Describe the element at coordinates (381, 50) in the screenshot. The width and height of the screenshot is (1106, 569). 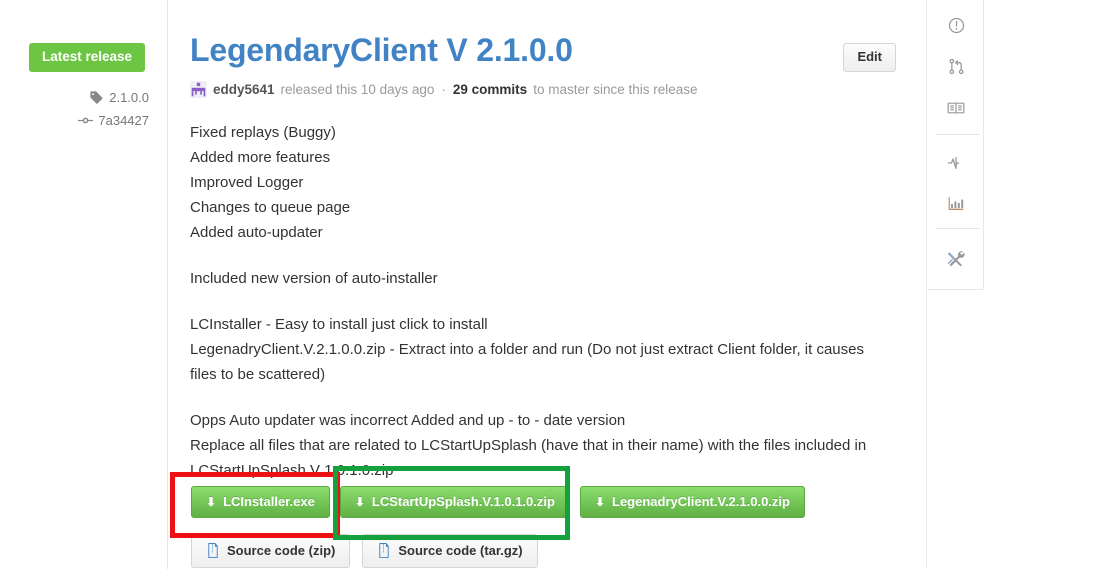
I see `release-title: LegendaryClient V 2.1.0.0` at that location.